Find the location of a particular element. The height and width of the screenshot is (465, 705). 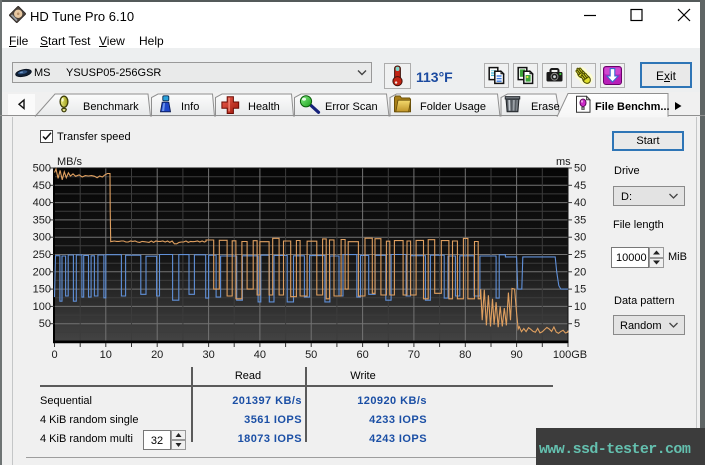

svg-text: 150 is located at coordinates (42, 290).